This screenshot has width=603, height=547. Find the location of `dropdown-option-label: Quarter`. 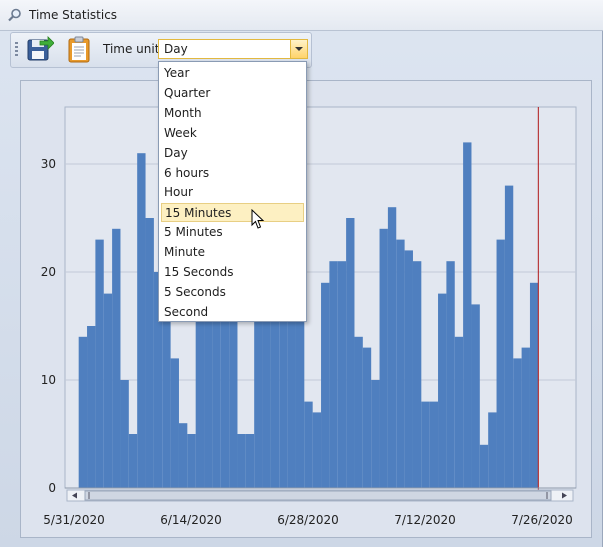

dropdown-option-label: Quarter is located at coordinates (187, 92).